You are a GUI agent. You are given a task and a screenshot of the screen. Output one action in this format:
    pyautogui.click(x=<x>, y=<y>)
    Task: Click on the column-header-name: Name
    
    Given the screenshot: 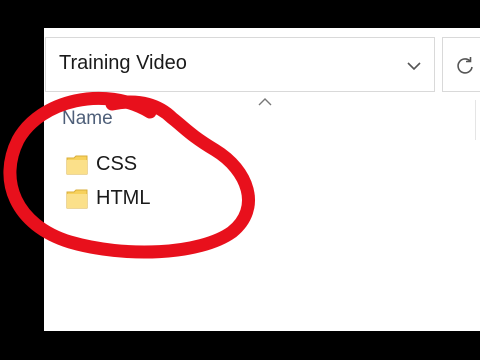 What is the action you would take?
    pyautogui.click(x=87, y=119)
    